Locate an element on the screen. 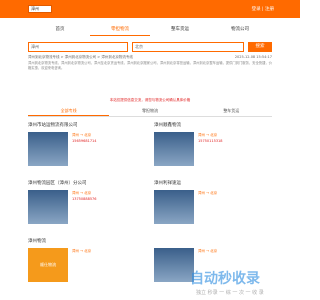 This screenshot has width=320, height=300. search-button: 搜索 is located at coordinates (260, 47).